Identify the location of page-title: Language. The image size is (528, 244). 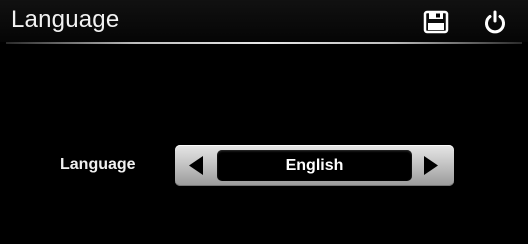
(65, 19).